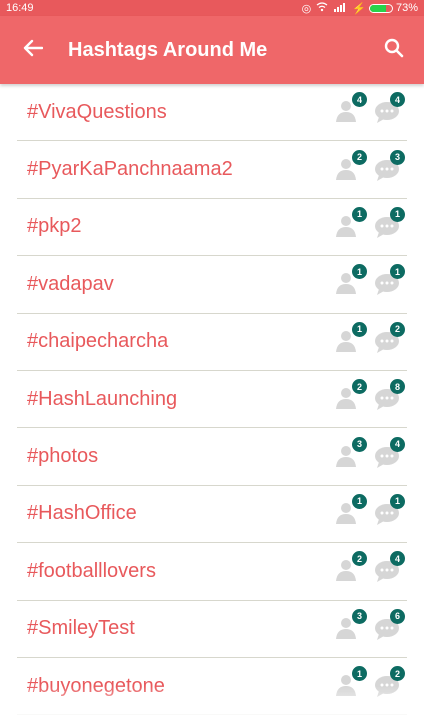 This screenshot has height=716, width=424. What do you see at coordinates (168, 49) in the screenshot?
I see `page-title: Hashtags Around Me` at bounding box center [168, 49].